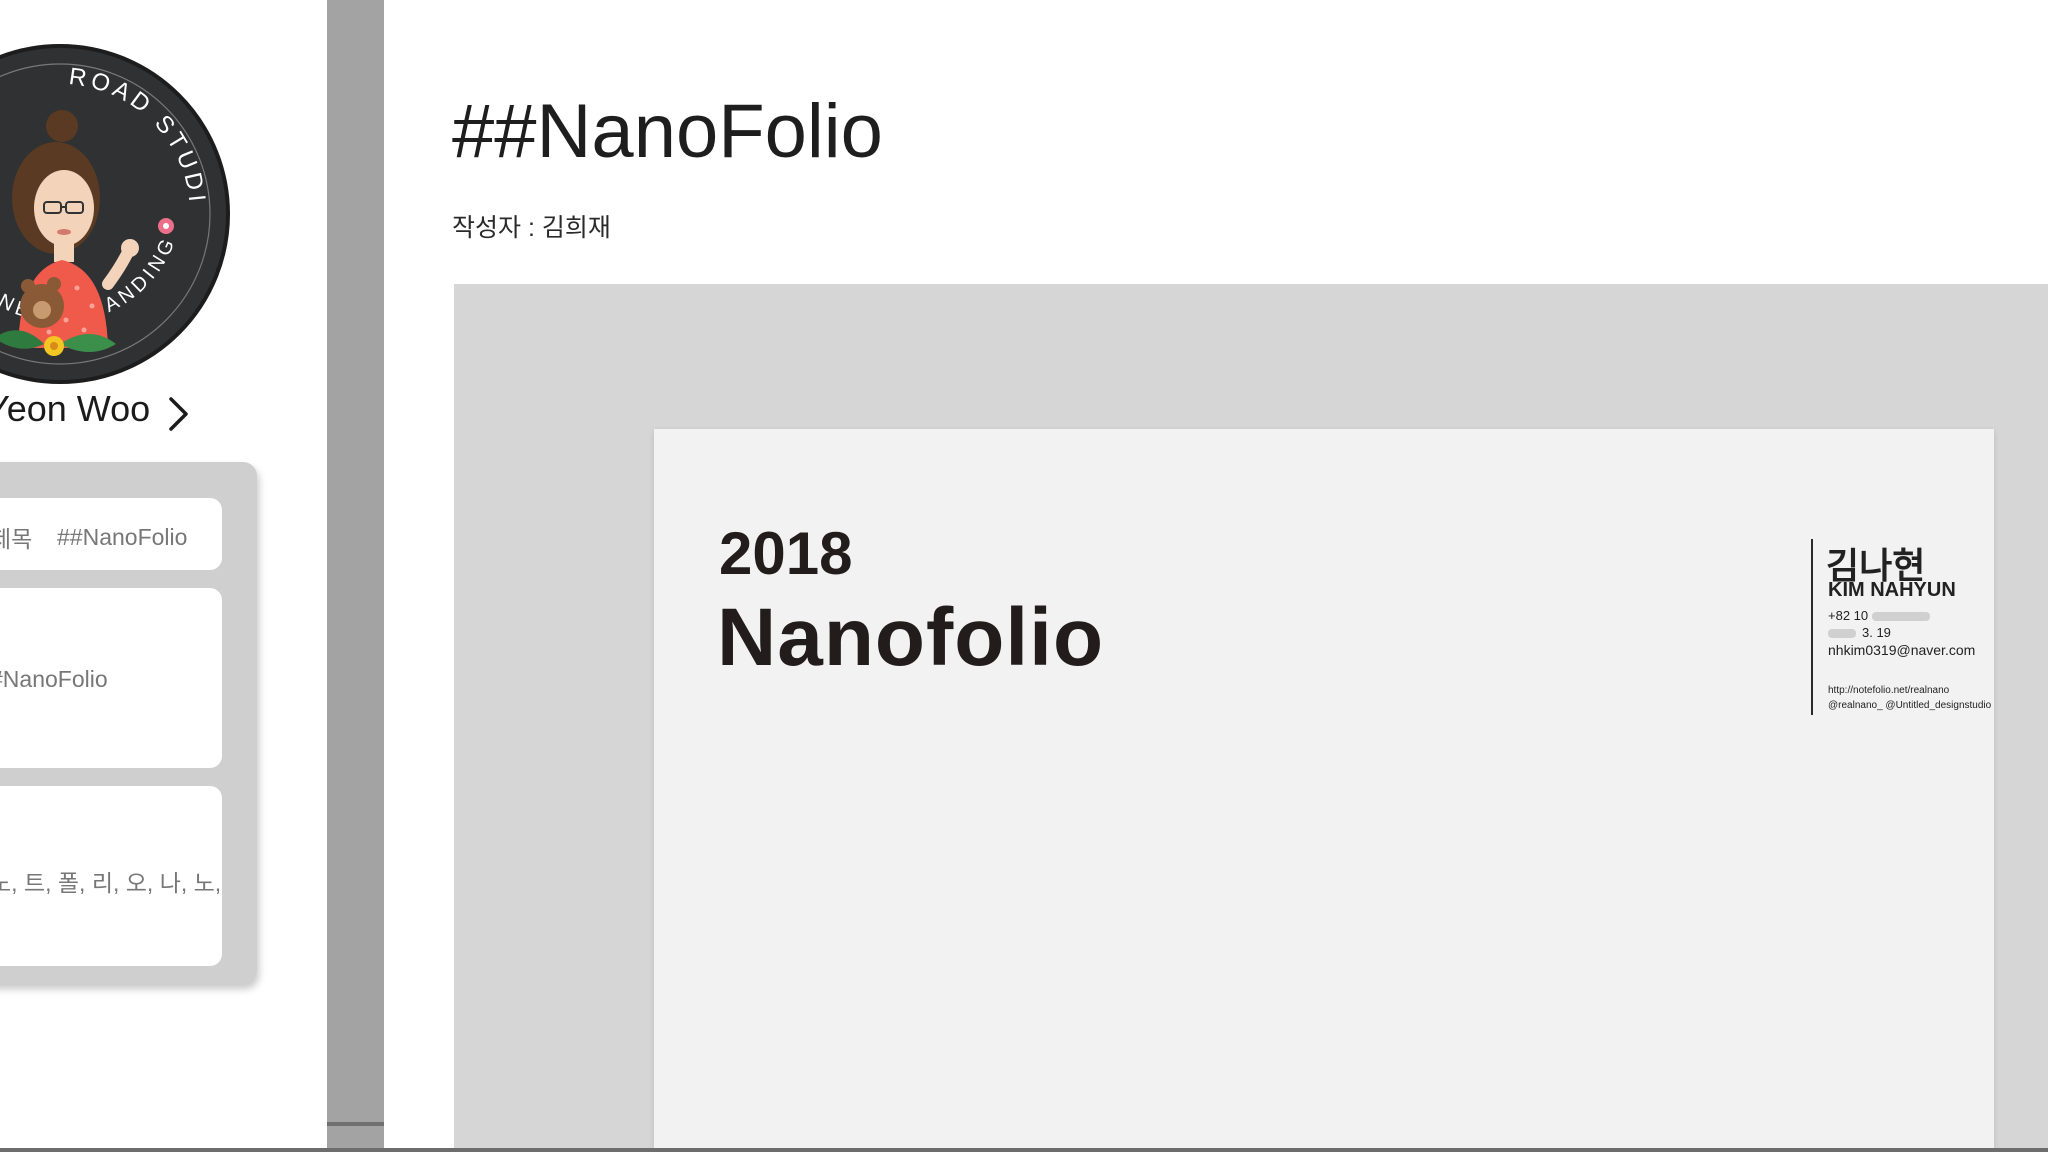 Image resolution: width=2048 pixels, height=1152 pixels. What do you see at coordinates (1876, 632) in the screenshot?
I see `contact-birth-suffix: 3. 19` at bounding box center [1876, 632].